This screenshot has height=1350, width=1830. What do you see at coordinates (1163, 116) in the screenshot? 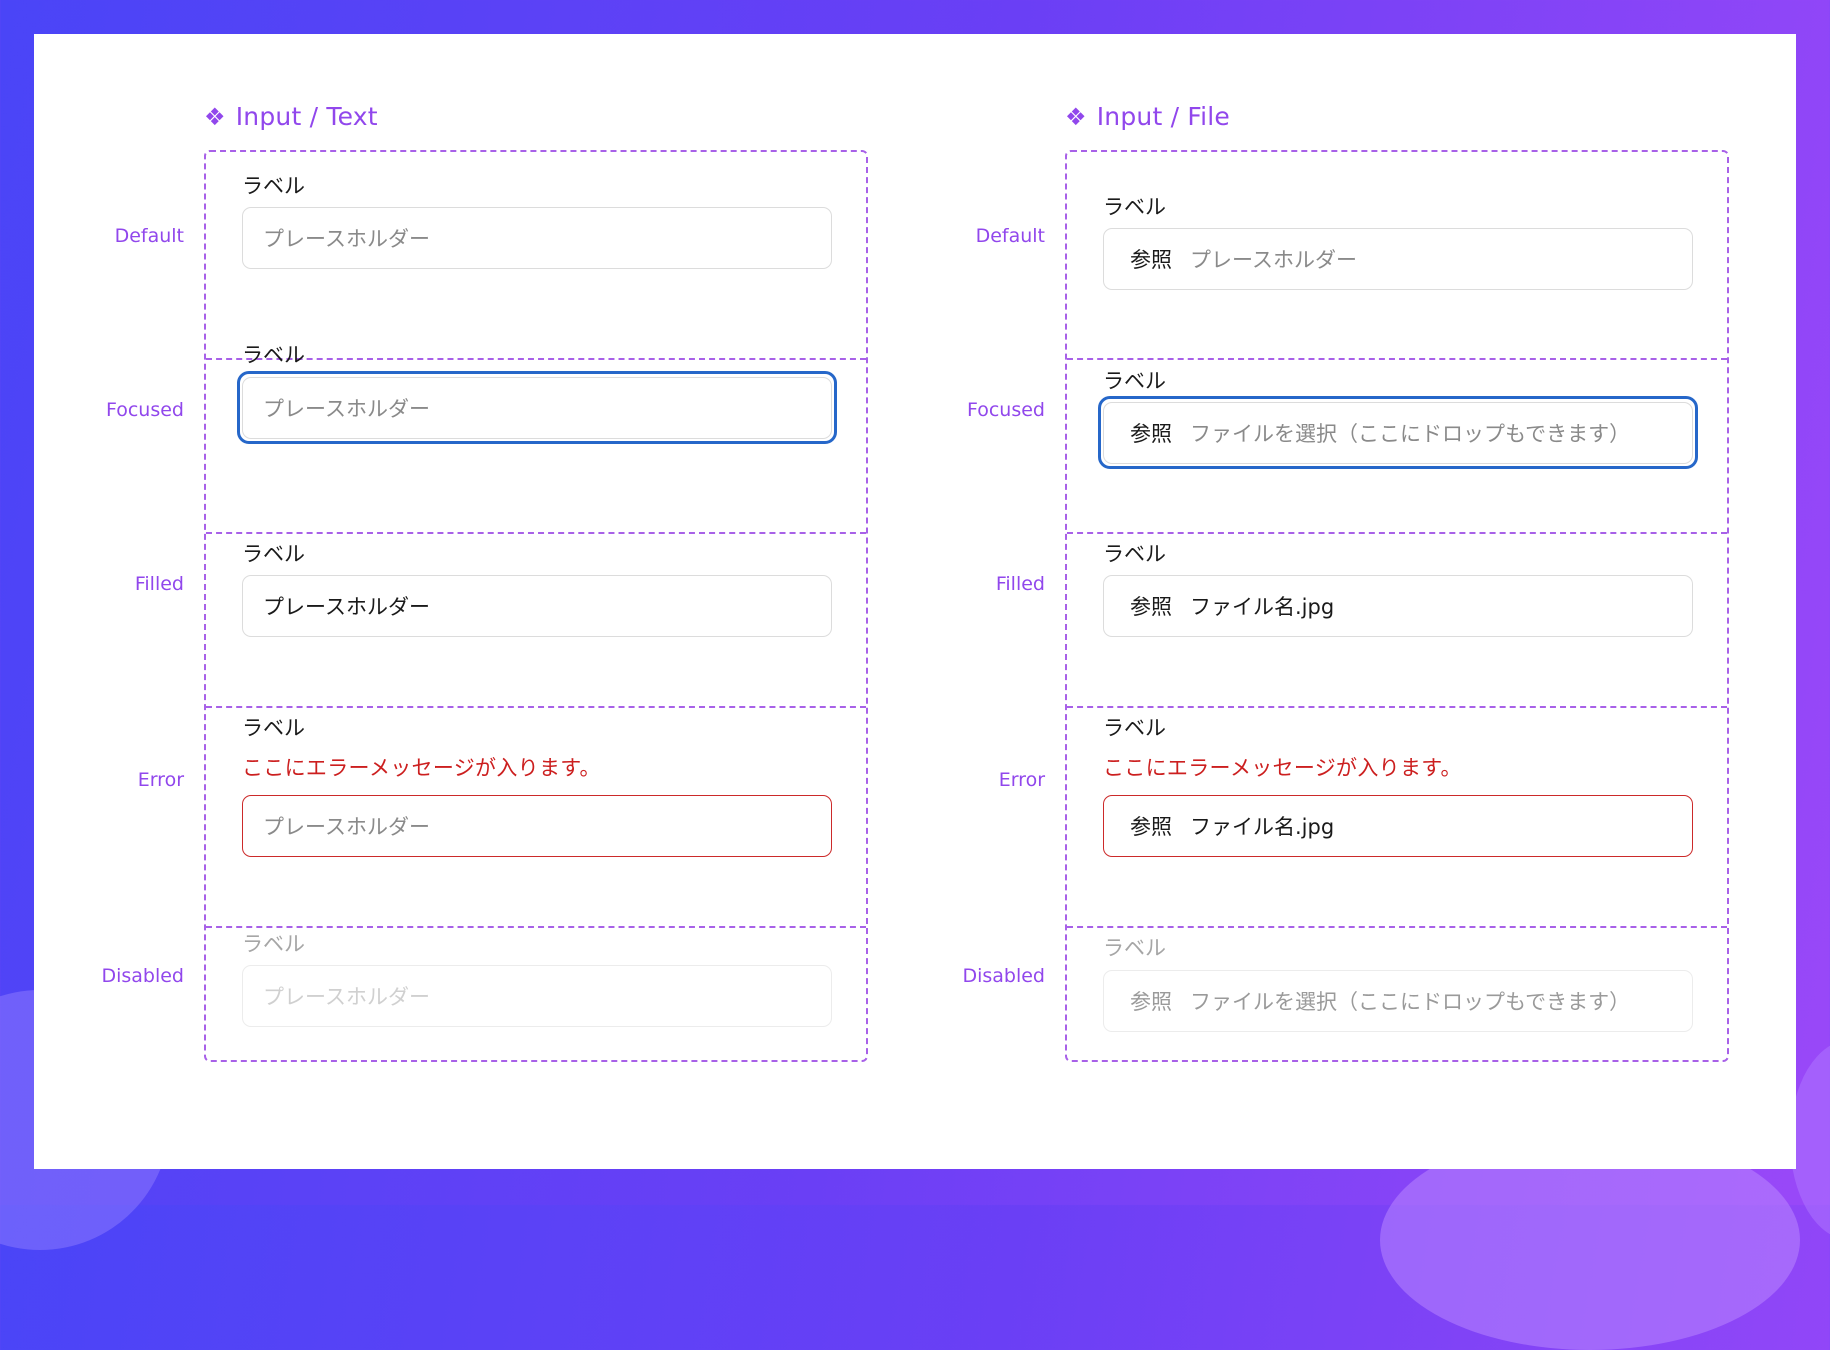
I see `section-title-label: Input / File` at bounding box center [1163, 116].